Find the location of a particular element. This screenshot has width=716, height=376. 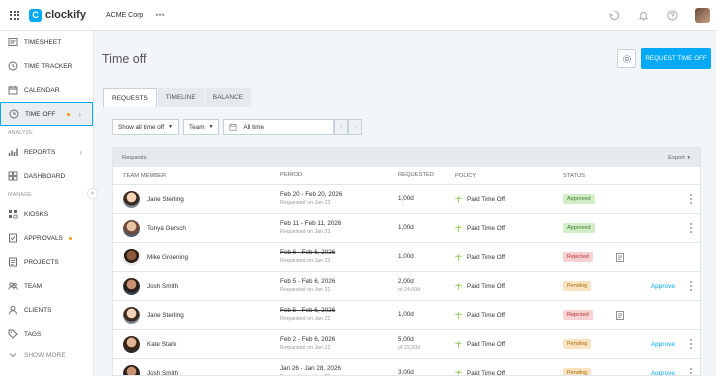

sidebar-item-timesheet: TIMESHEET is located at coordinates (46, 42).